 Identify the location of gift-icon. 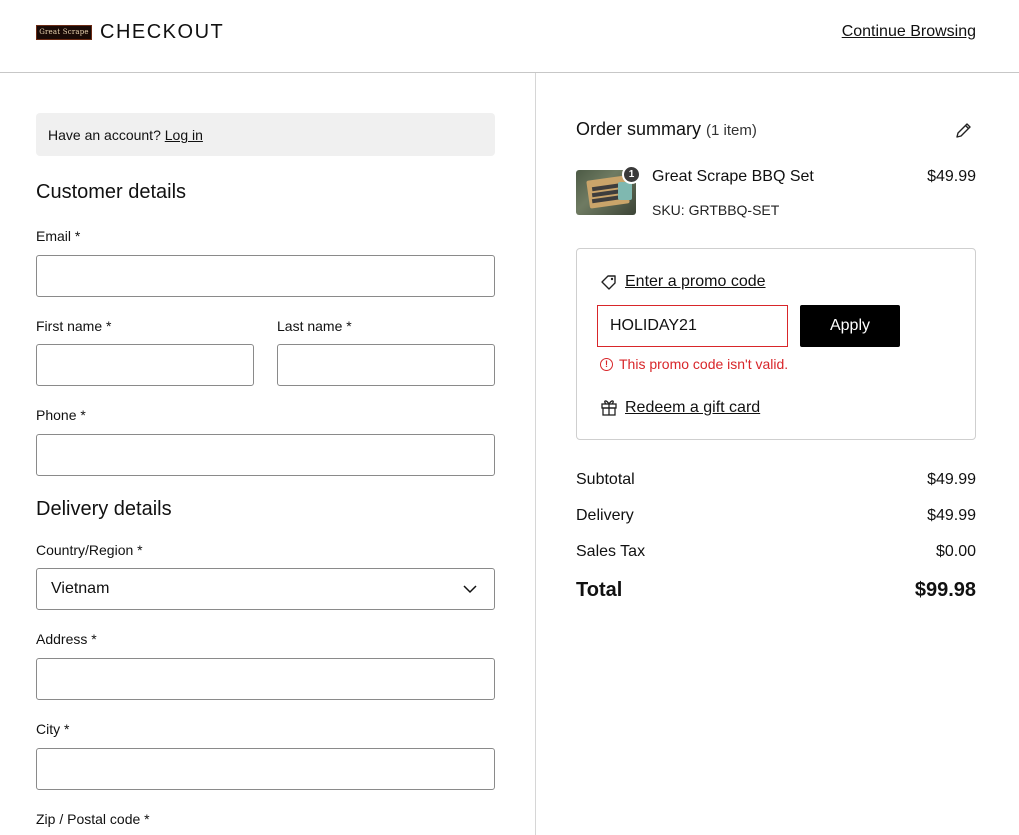
(609, 408).